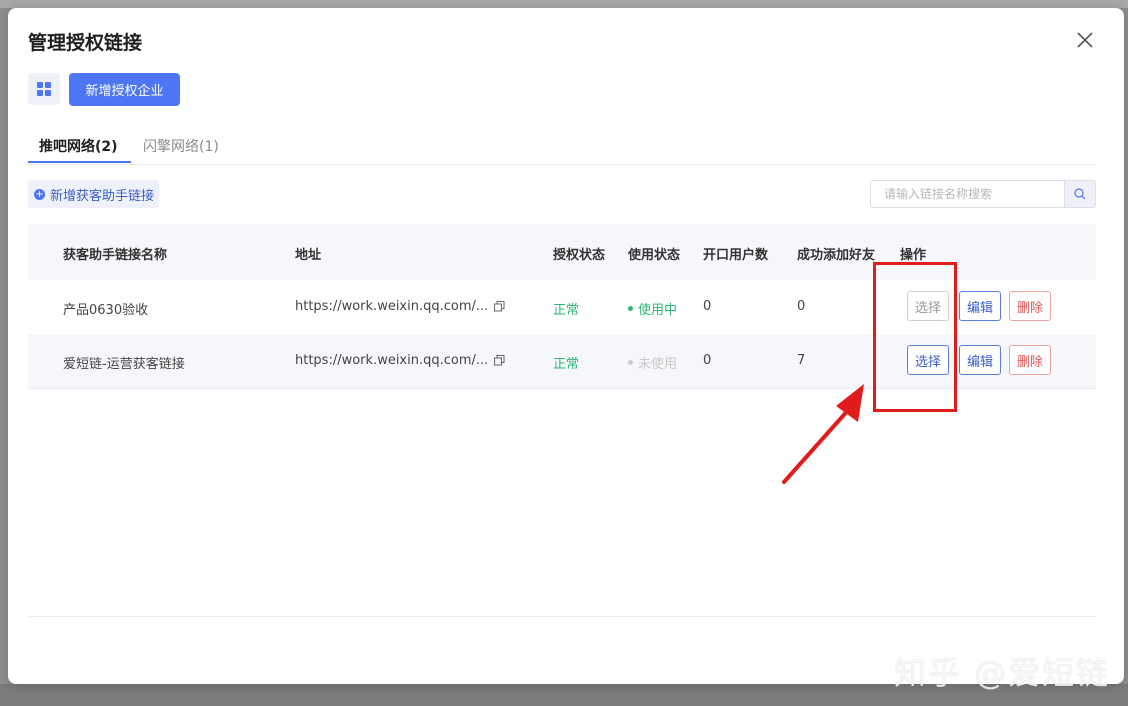  What do you see at coordinates (801, 360) in the screenshot?
I see `friend-count: 7` at bounding box center [801, 360].